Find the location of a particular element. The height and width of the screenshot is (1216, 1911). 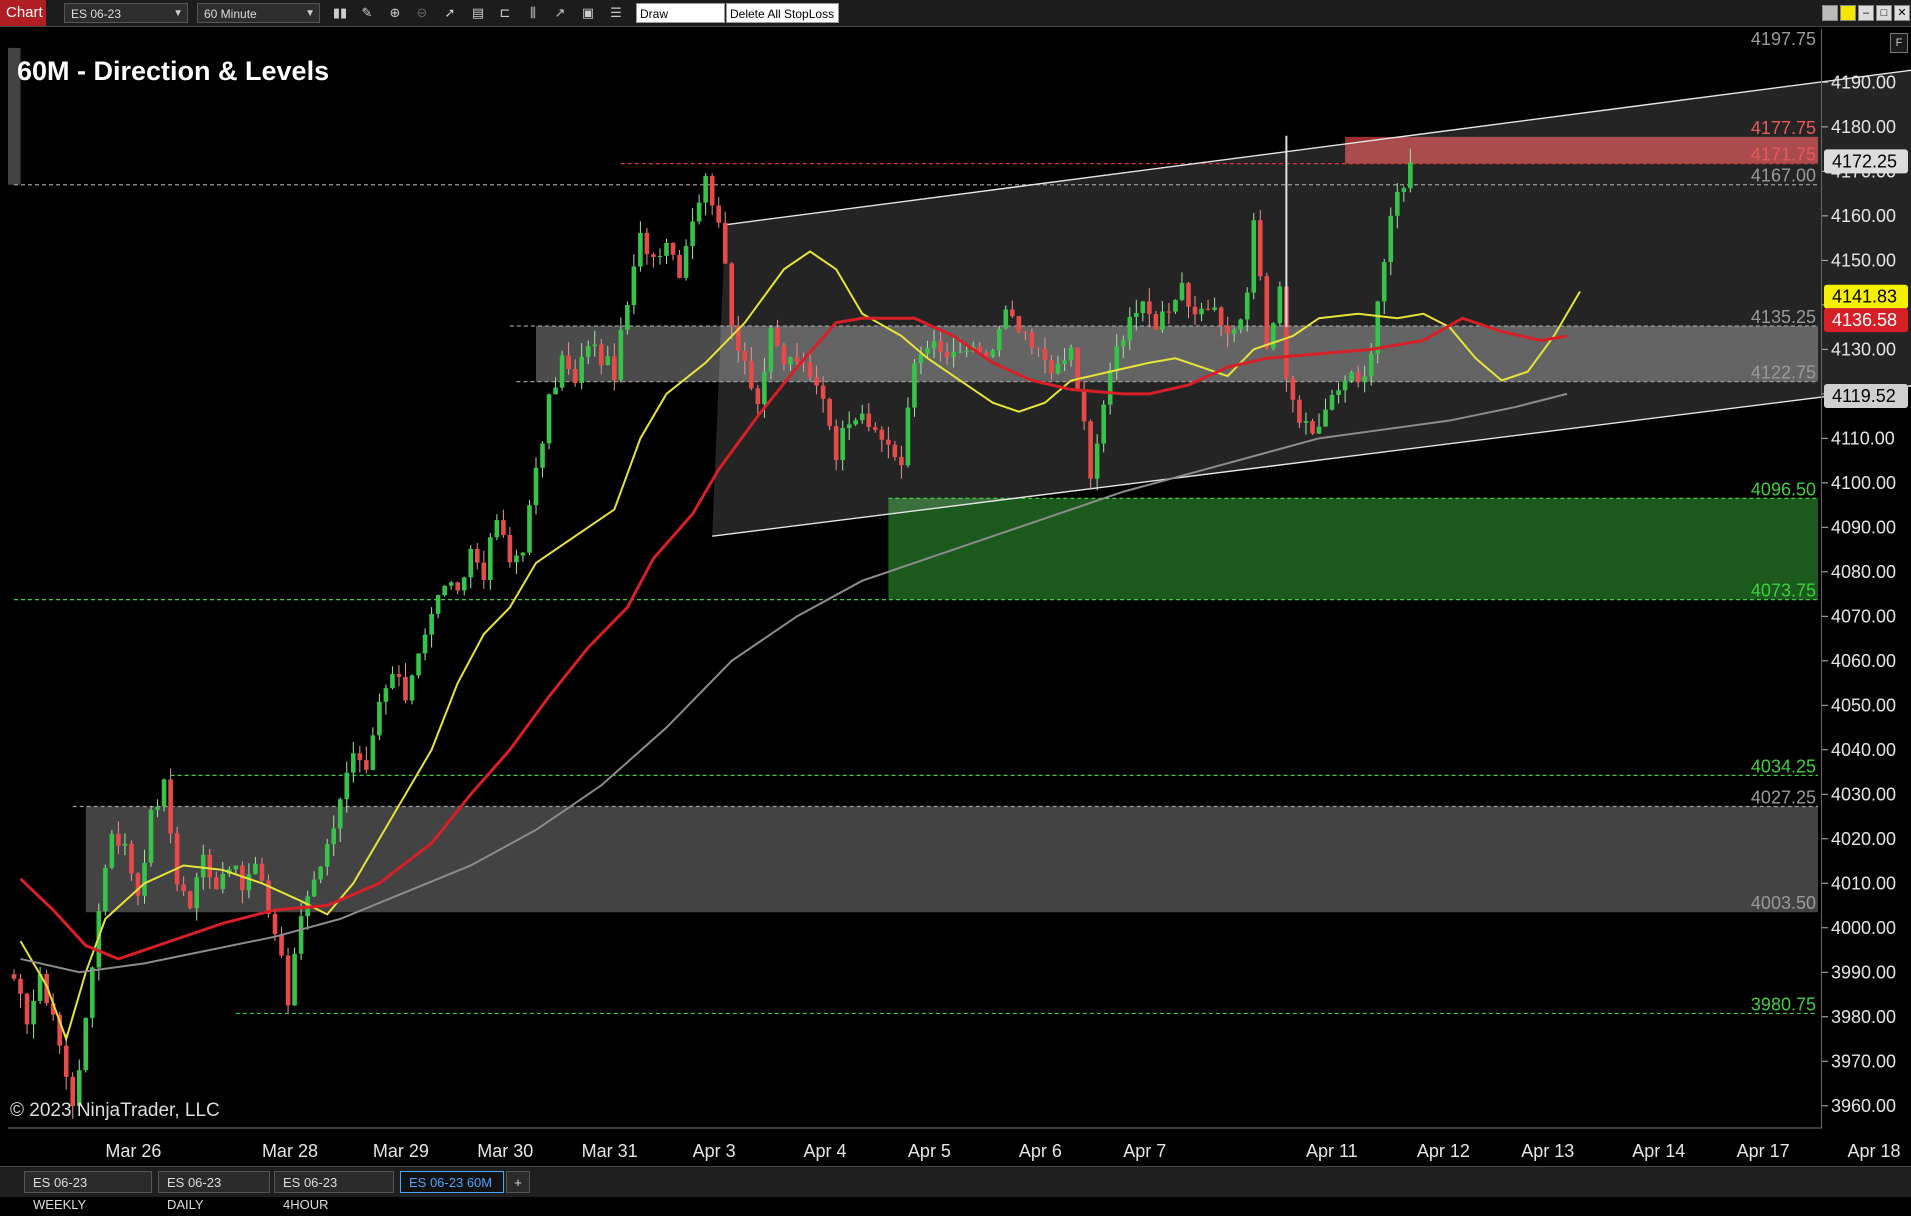

tab-4hour: ES 06-23 4HOUR is located at coordinates (334, 1191).